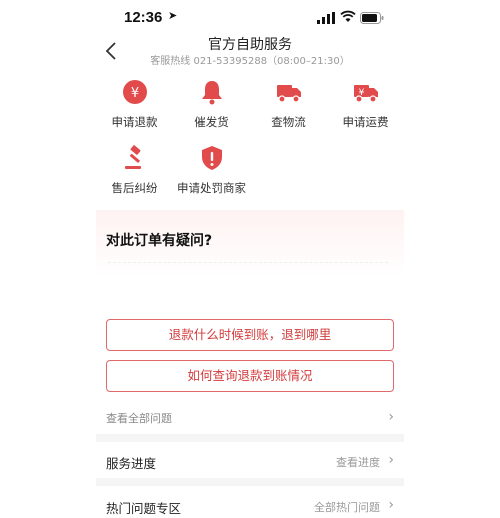 This screenshot has width=500, height=518. What do you see at coordinates (250, 506) in the screenshot?
I see `hot-questions-row: 热门问题专区 全部热门问题 ›` at bounding box center [250, 506].